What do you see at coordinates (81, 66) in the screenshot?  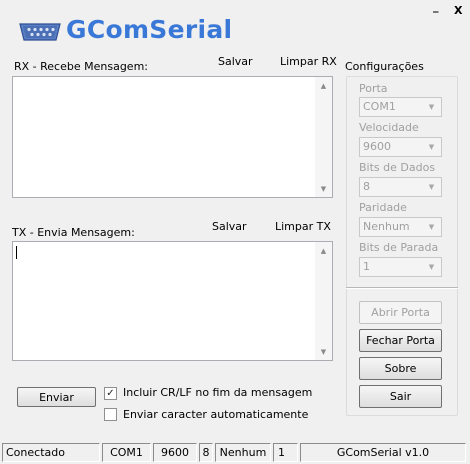 I see `rx-label: RX - Recebe Mensagem:` at bounding box center [81, 66].